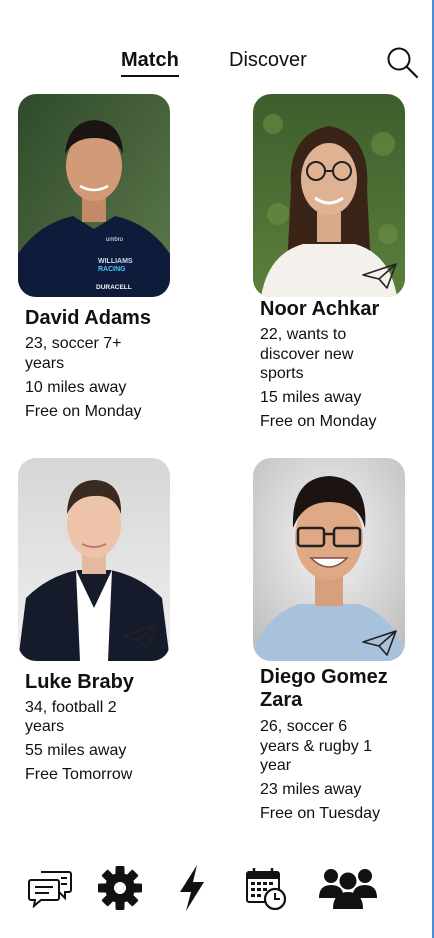 Image resolution: width=434 pixels, height=938 pixels. I want to click on top-tabs: Match Discover, so click(217, 61).